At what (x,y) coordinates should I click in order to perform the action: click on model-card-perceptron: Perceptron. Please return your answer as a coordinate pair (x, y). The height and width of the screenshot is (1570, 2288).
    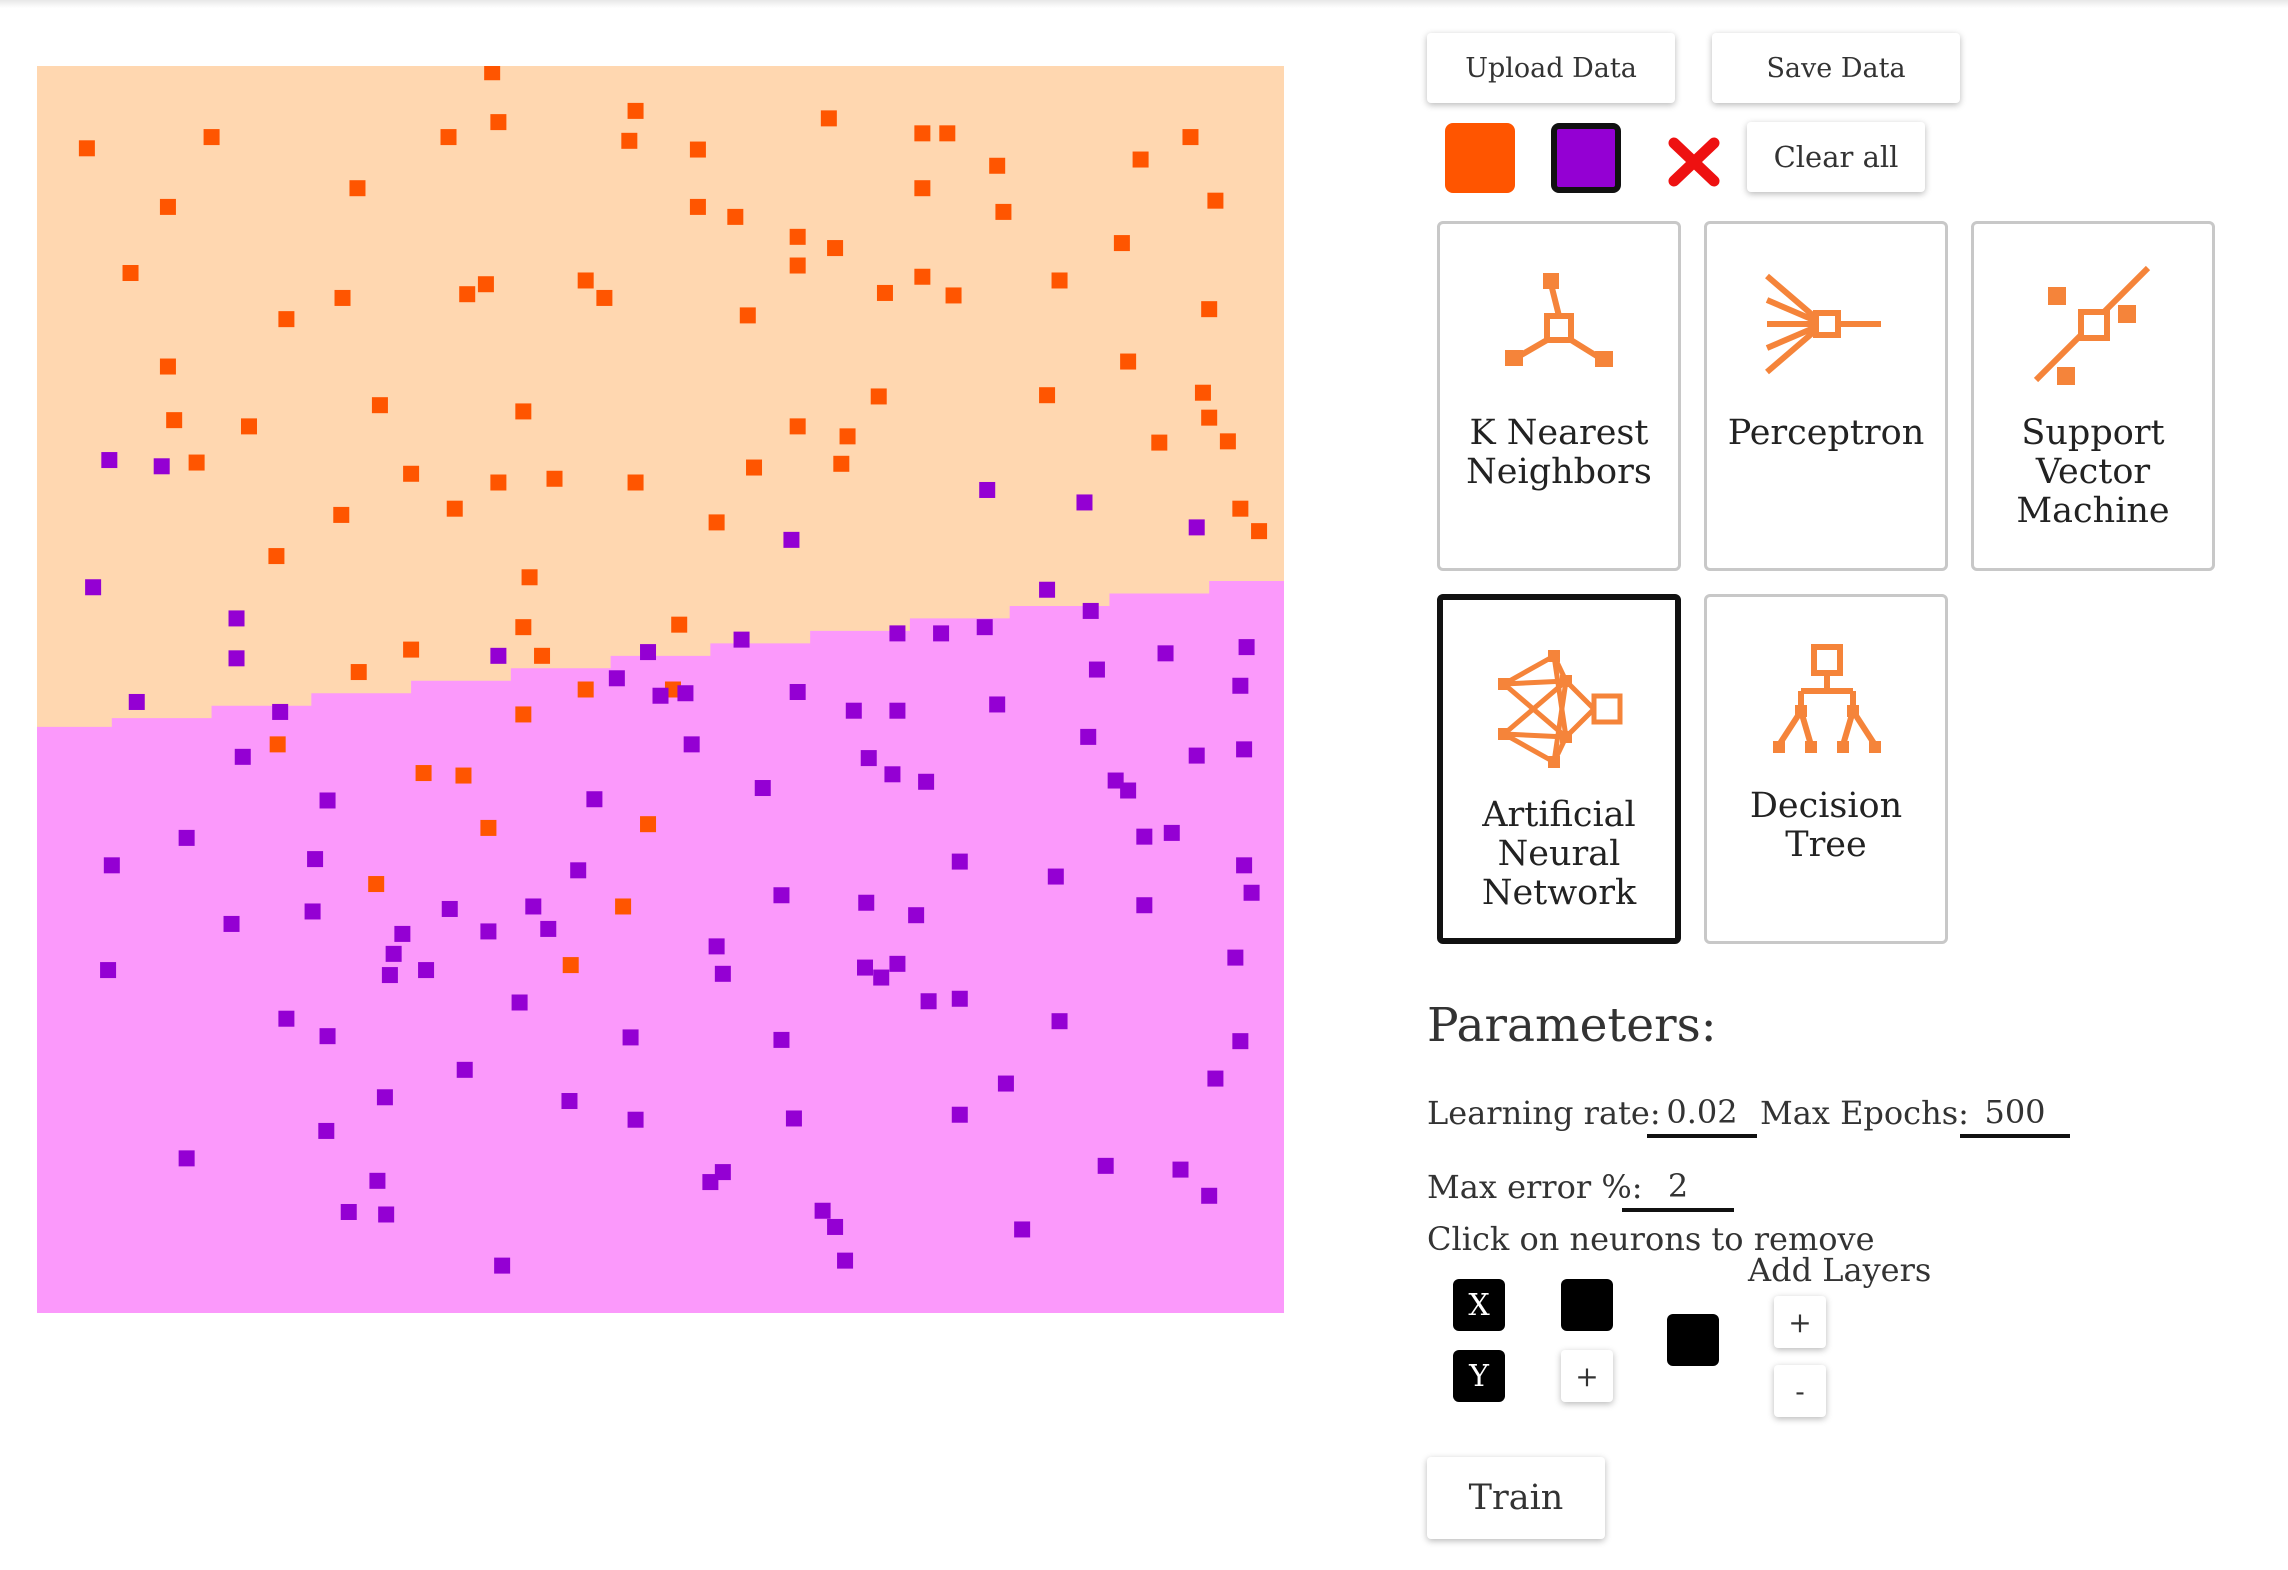
    Looking at the image, I should click on (1826, 396).